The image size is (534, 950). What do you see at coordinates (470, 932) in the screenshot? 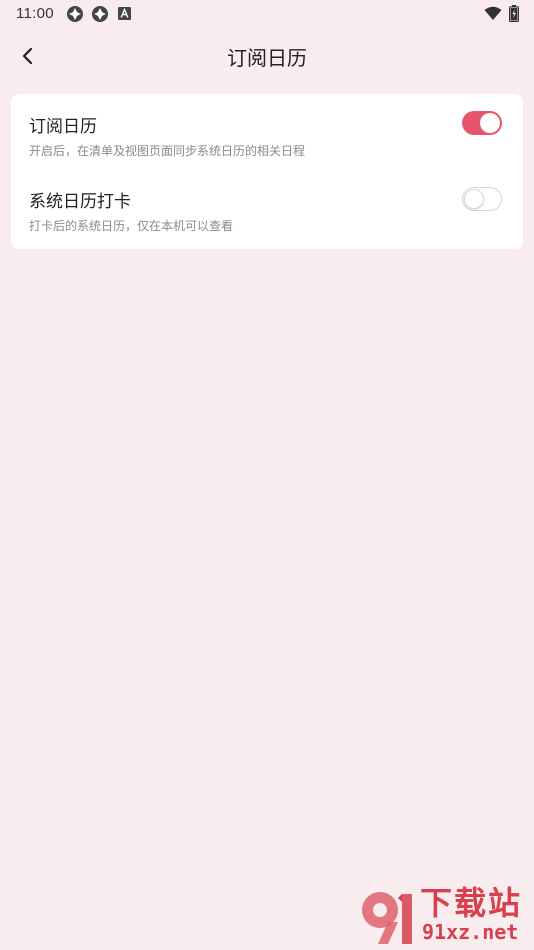
I see `watermark-url: 91xz.net` at bounding box center [470, 932].